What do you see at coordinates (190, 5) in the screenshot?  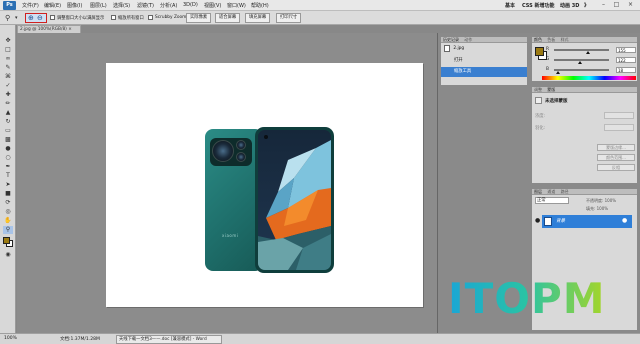 I see `menu-3d: 3D(D)` at bounding box center [190, 5].